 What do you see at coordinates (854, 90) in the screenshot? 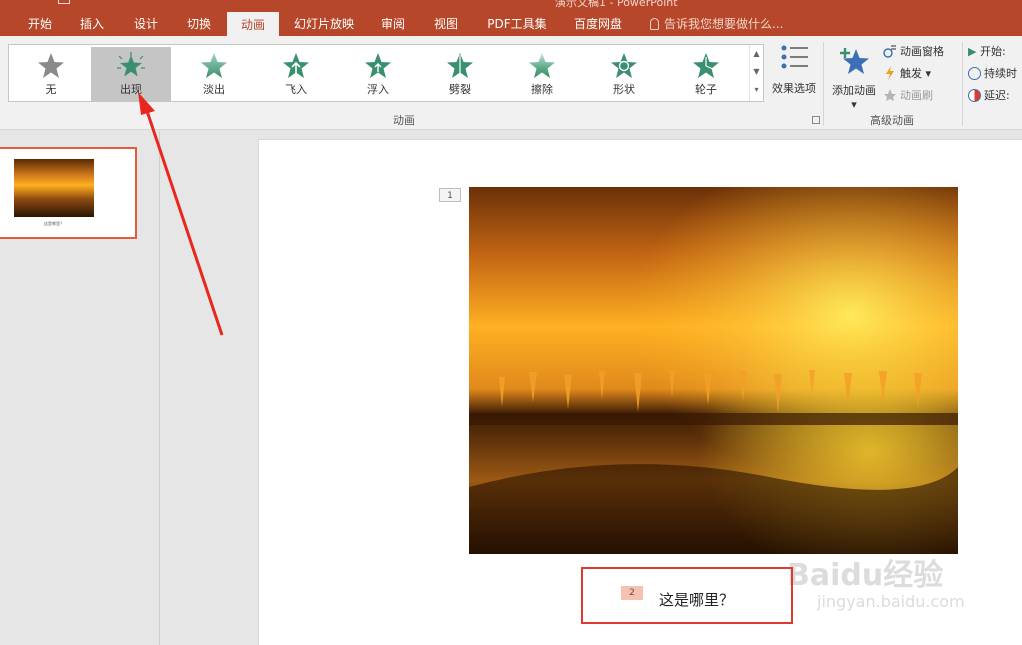
I see `add-animation-label: 添加动画` at bounding box center [854, 90].